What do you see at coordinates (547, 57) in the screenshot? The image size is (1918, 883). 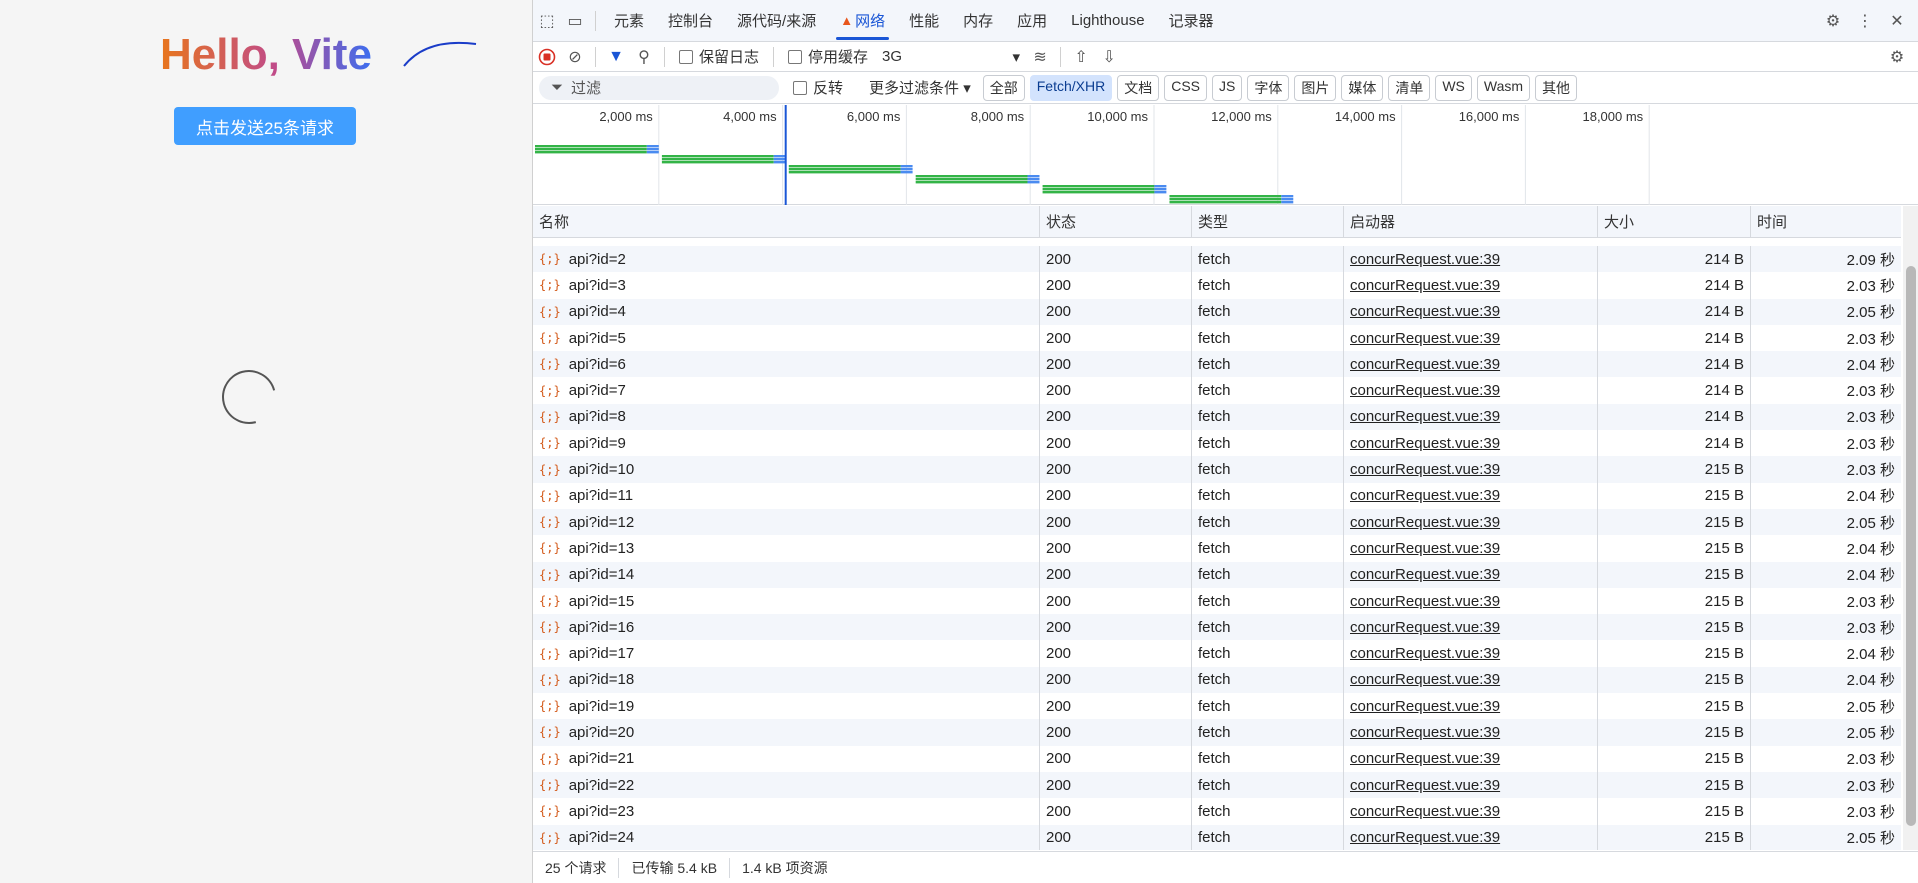 I see `record-stop-icon` at bounding box center [547, 57].